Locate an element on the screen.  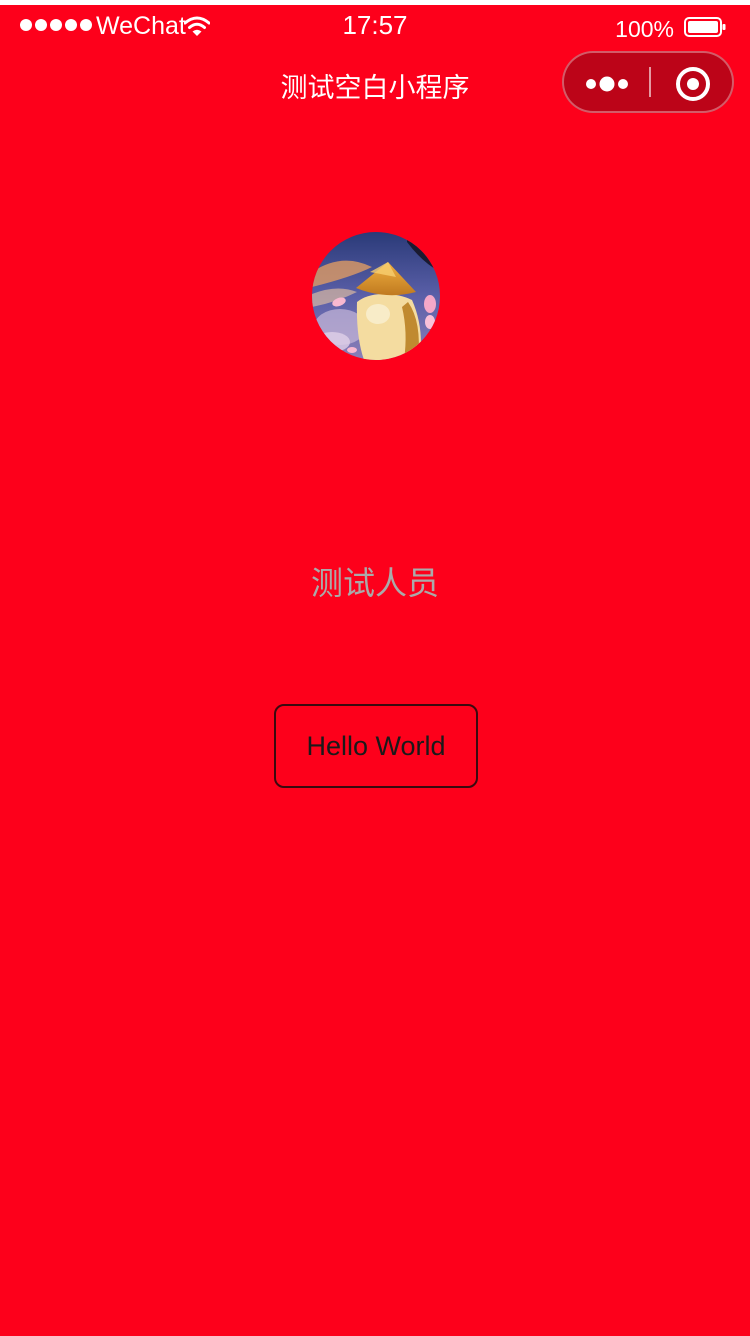
user-nickname: 测试人员 is located at coordinates (374, 583).